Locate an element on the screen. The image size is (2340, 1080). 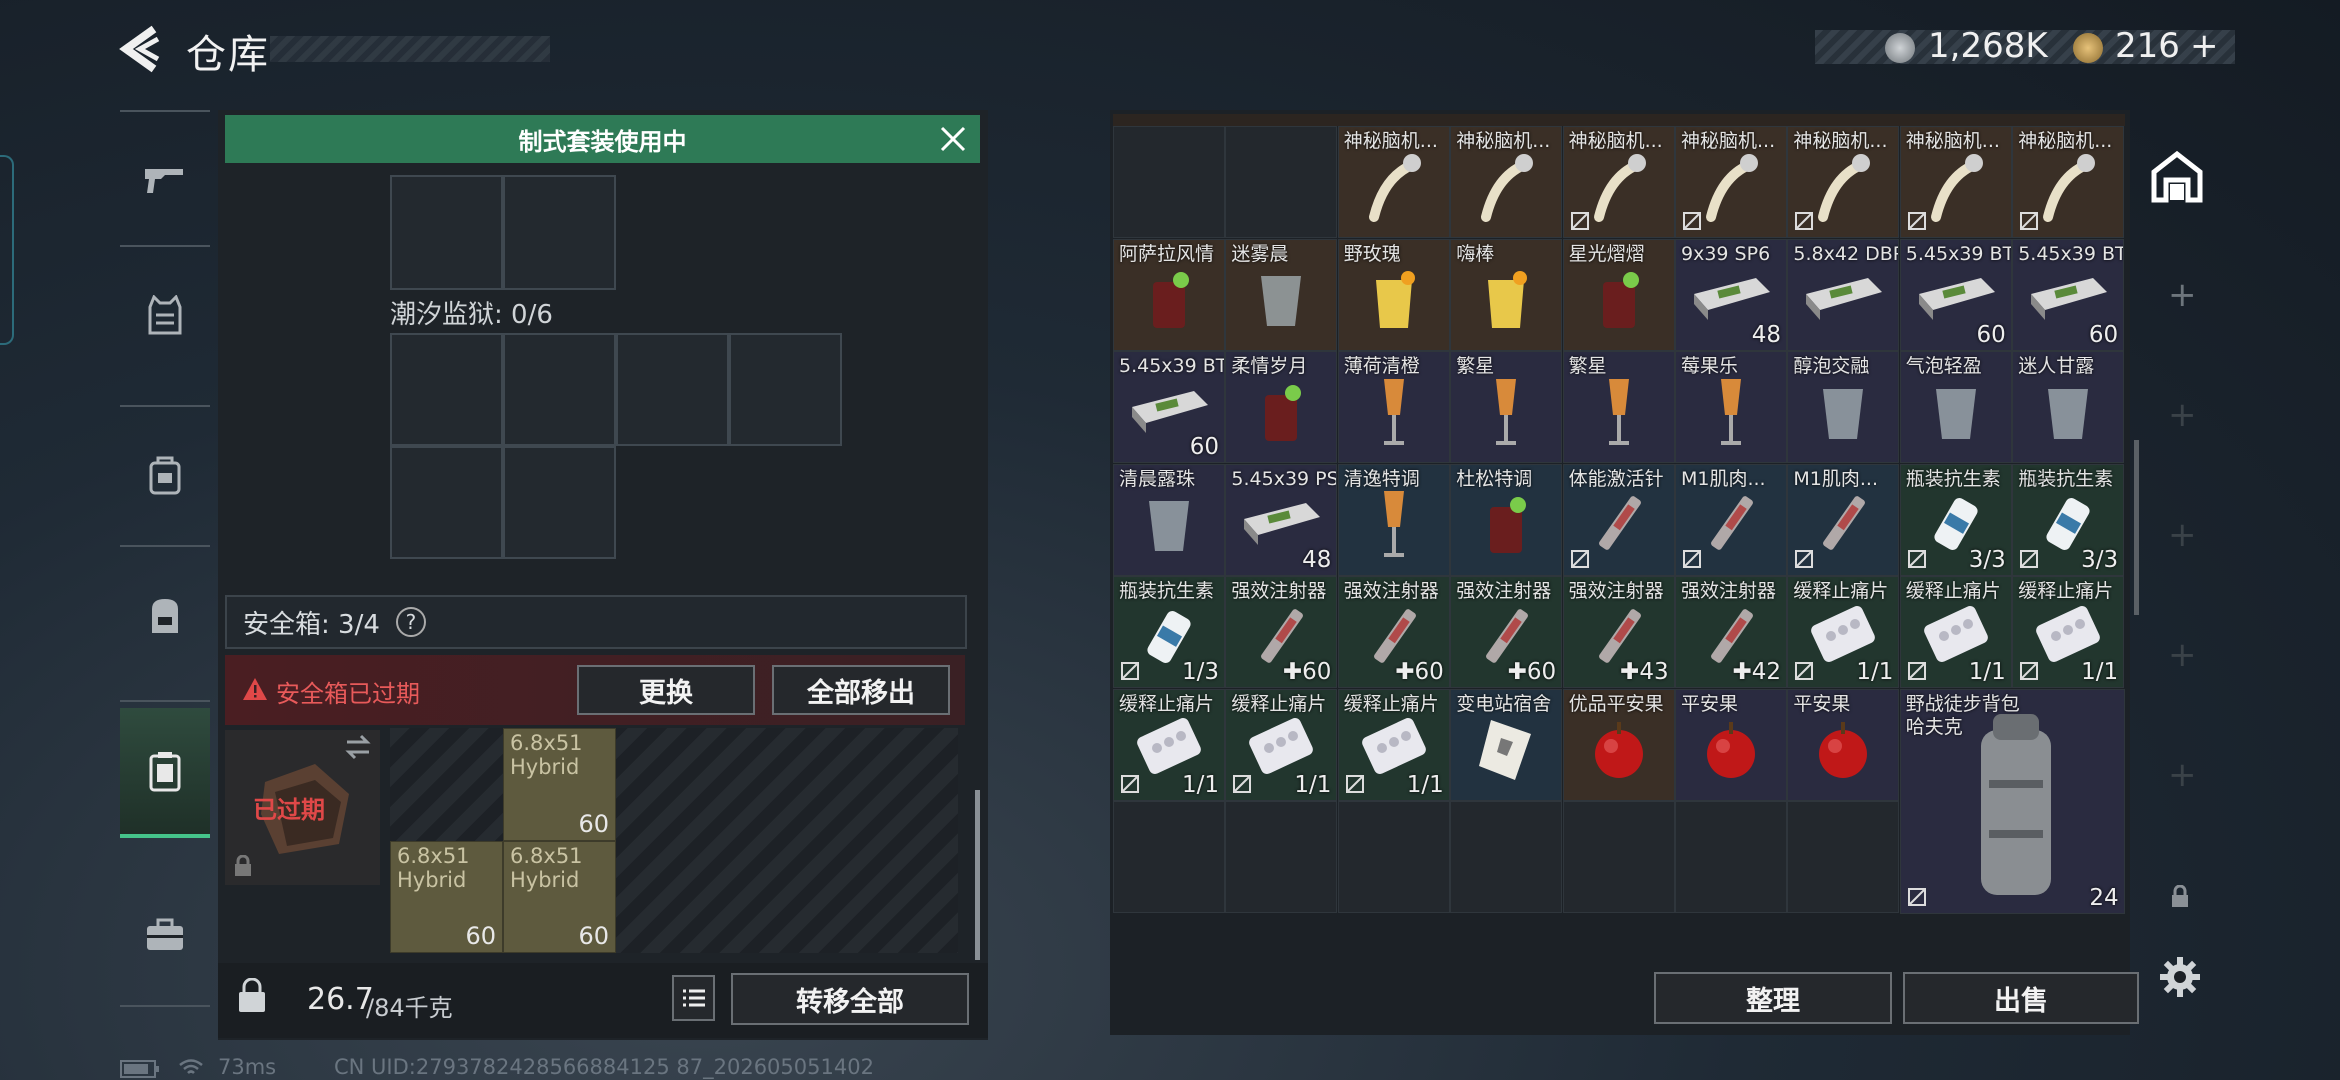
storage-item: 杜松特调 is located at coordinates (1506, 519).